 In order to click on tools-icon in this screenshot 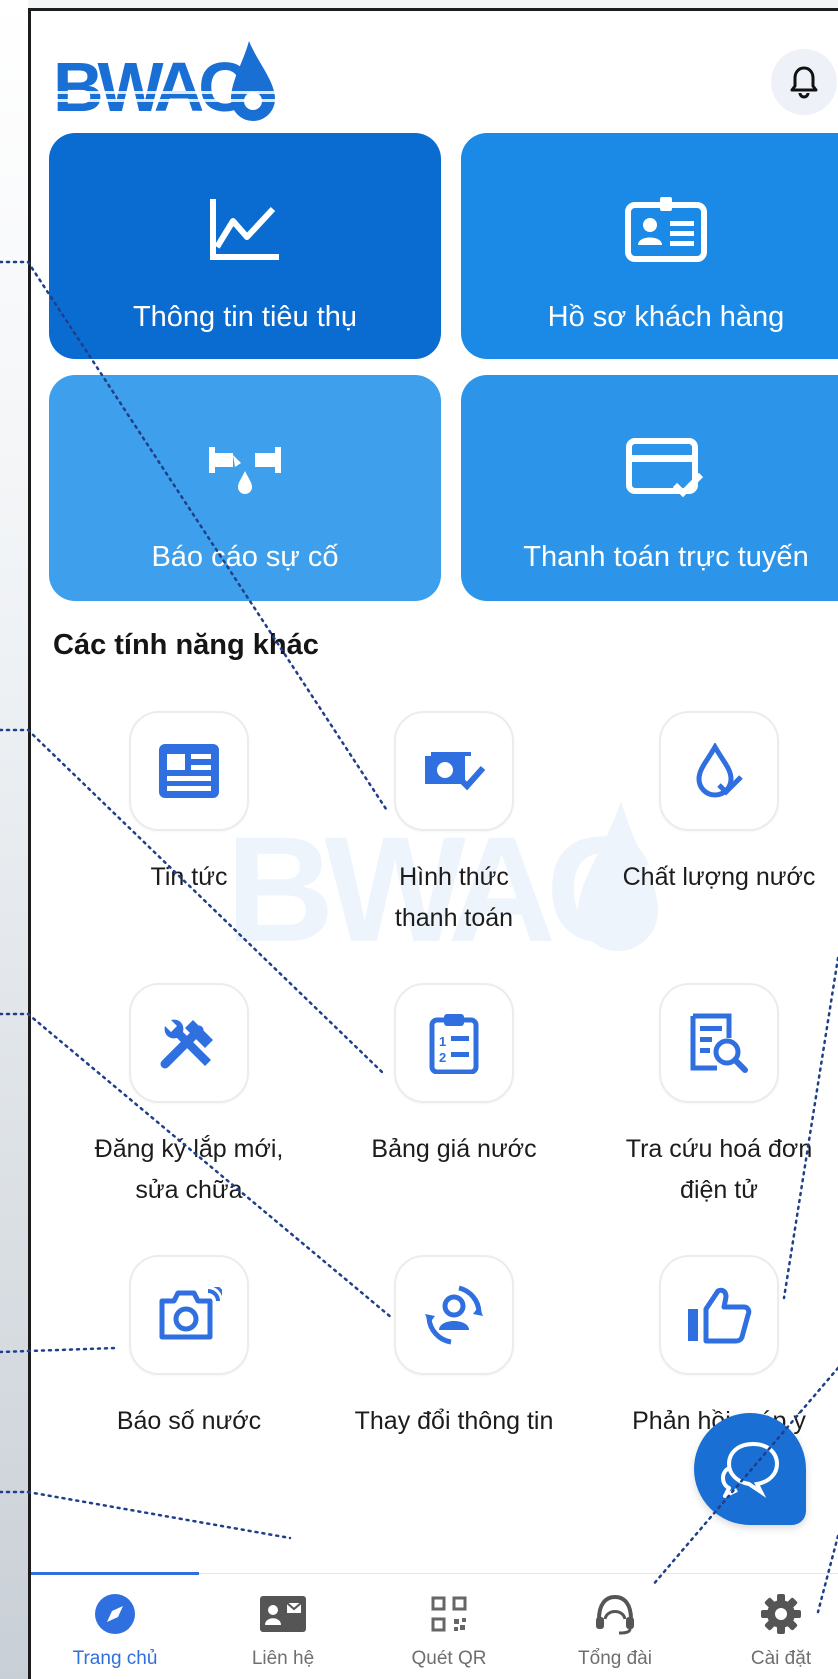, I will do `click(186, 1044)`.